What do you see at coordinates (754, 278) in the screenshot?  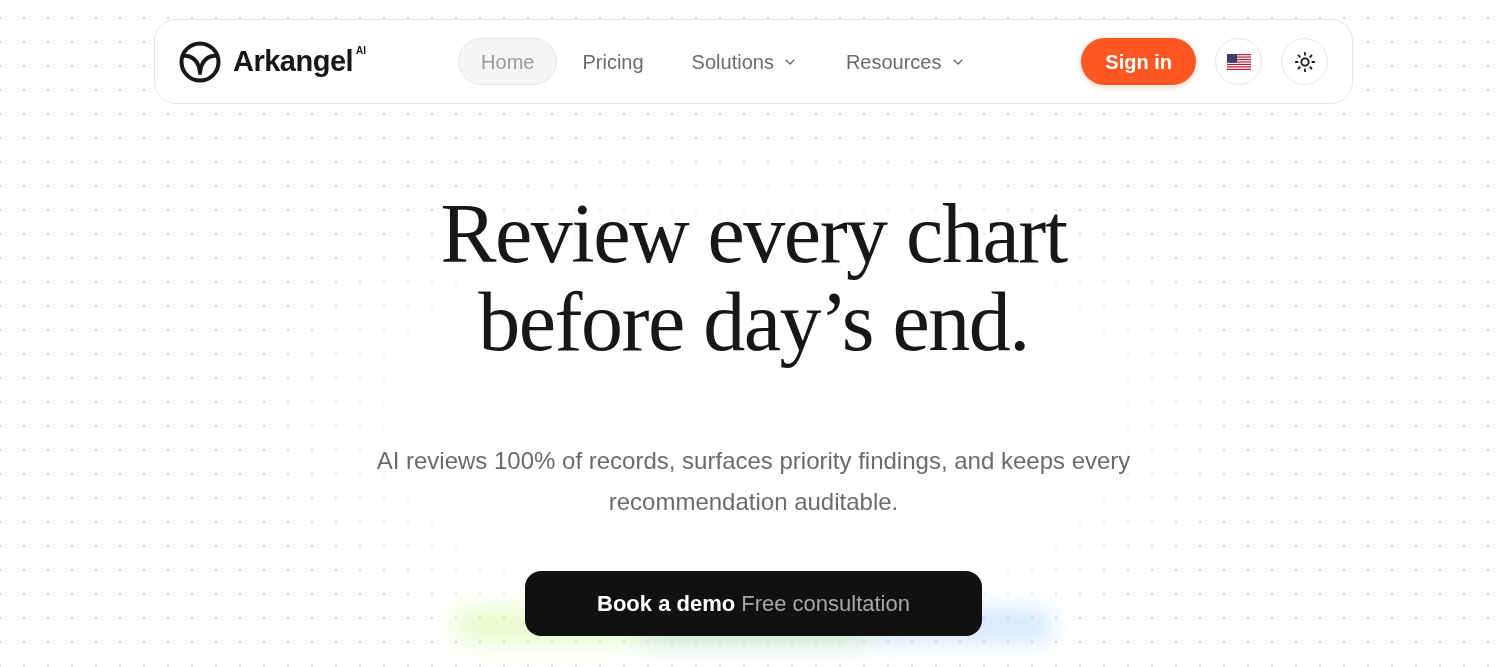 I see `hero-heading: Review every chart before day’s end.` at bounding box center [754, 278].